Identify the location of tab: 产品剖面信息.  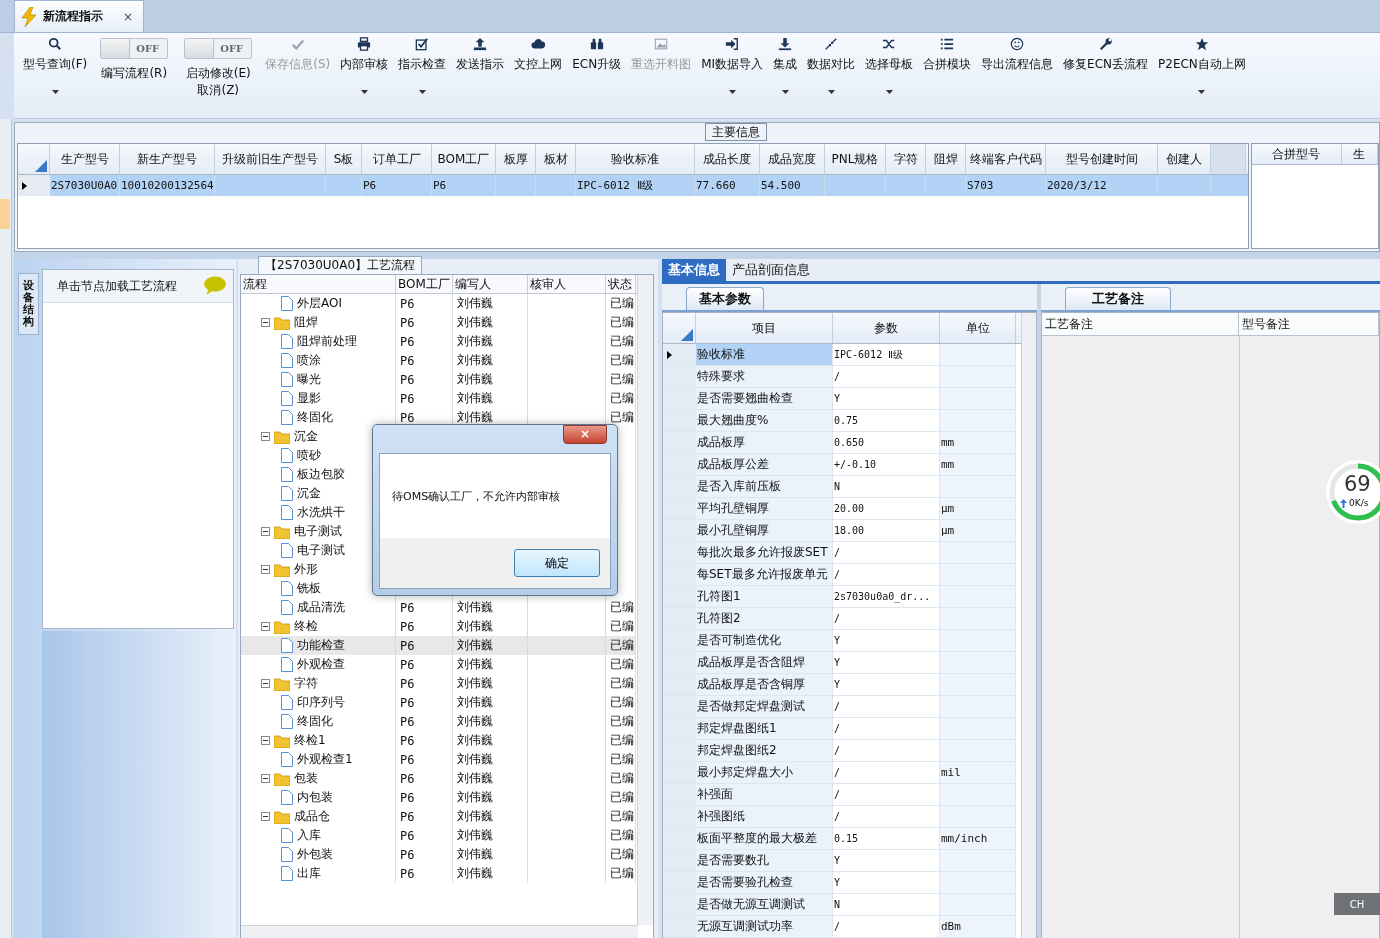
(771, 270).